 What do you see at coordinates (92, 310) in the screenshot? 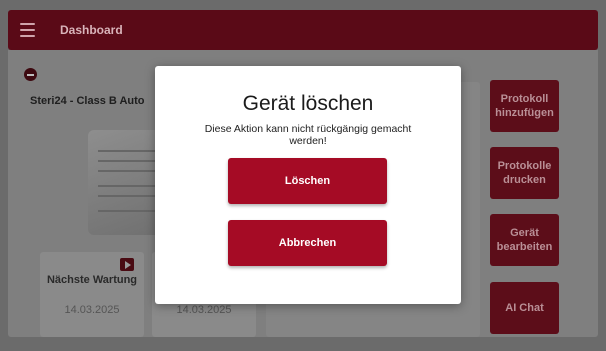
I see `maintenance-date: 14.03.2025` at bounding box center [92, 310].